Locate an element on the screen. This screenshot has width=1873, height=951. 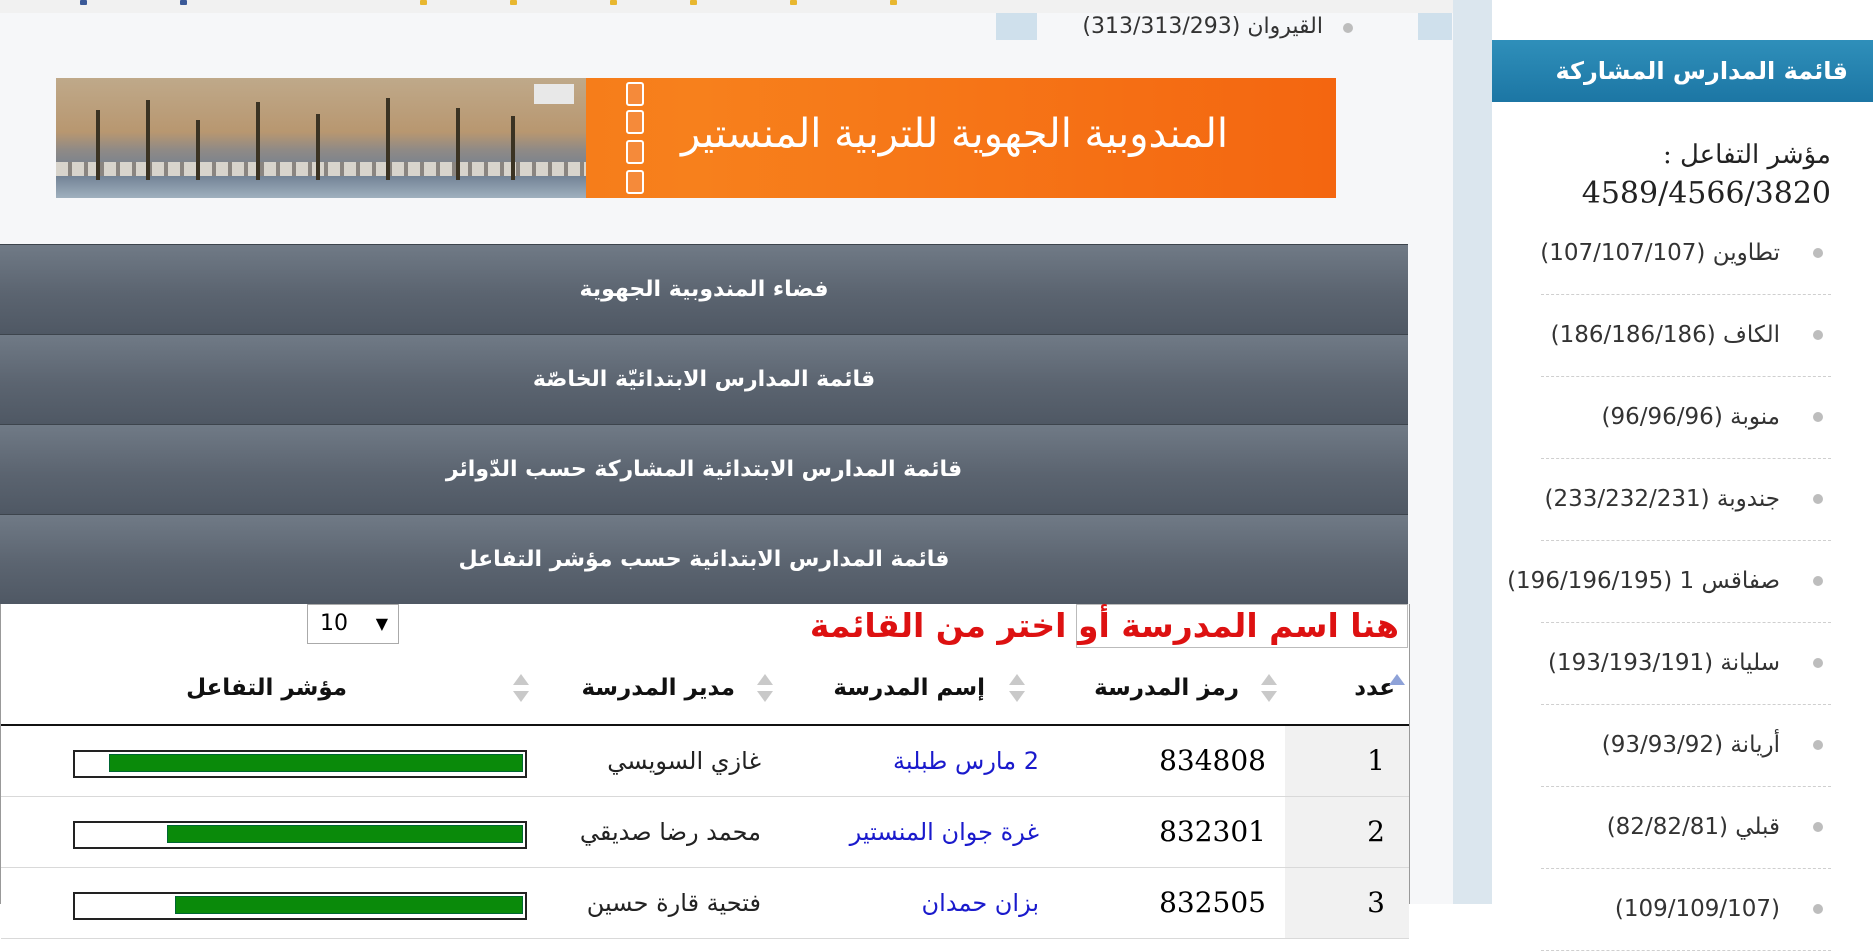
row-number-cell: 2 is located at coordinates (1347, 832).